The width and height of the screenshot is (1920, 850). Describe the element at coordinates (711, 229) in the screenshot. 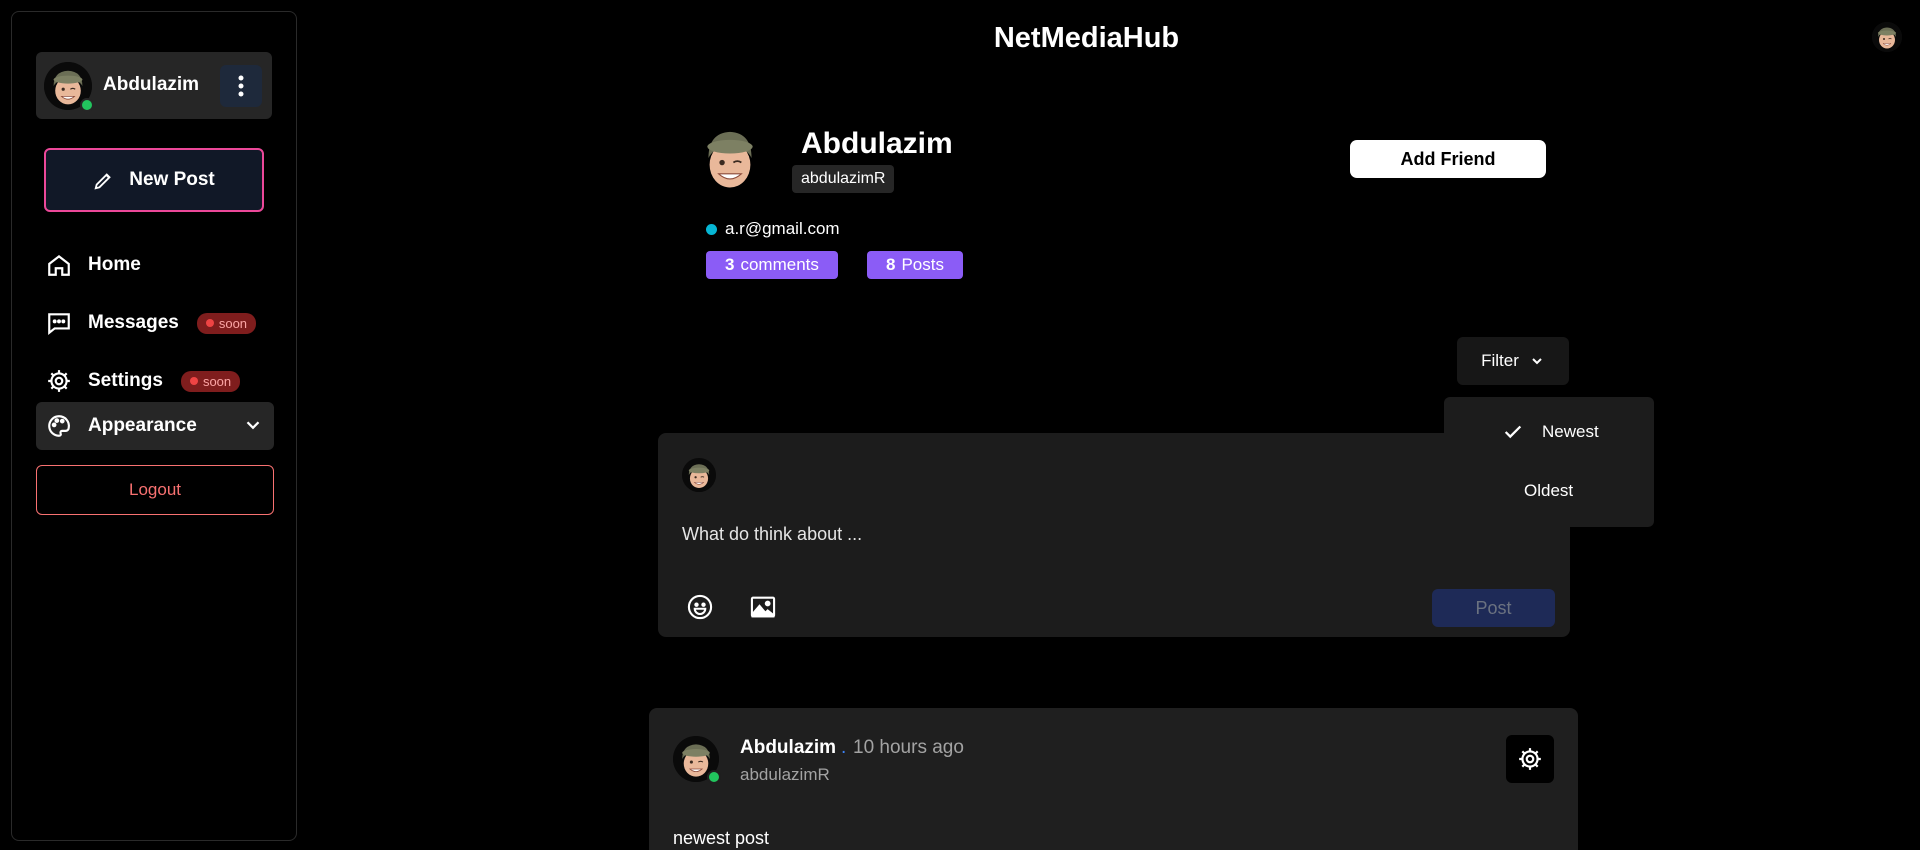

I see `email-status-dot` at that location.